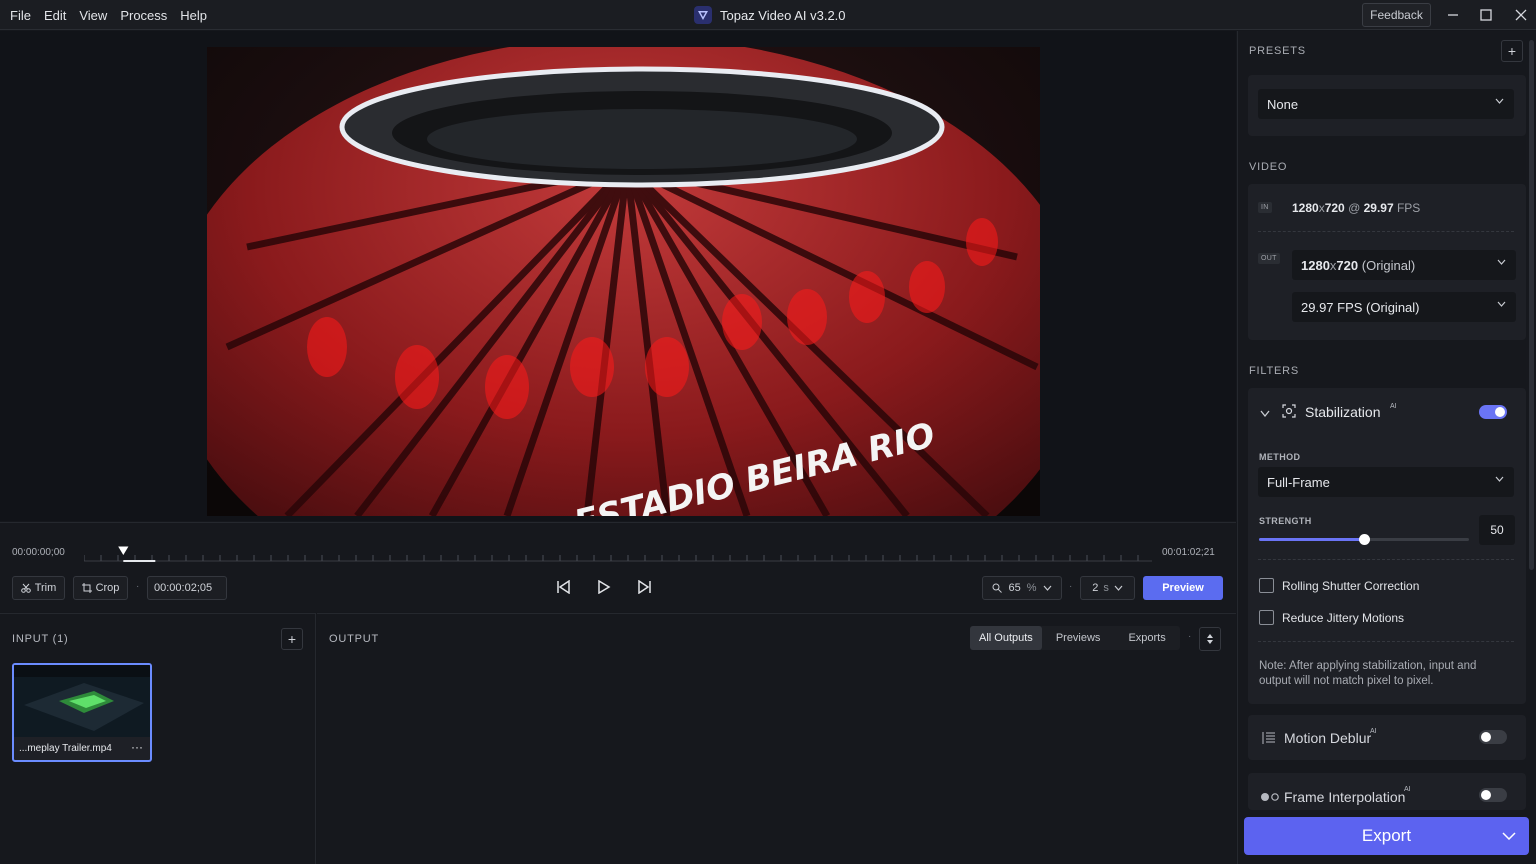 The width and height of the screenshot is (1536, 864). What do you see at coordinates (1078, 638) in the screenshot?
I see `tab-previews: Previews` at bounding box center [1078, 638].